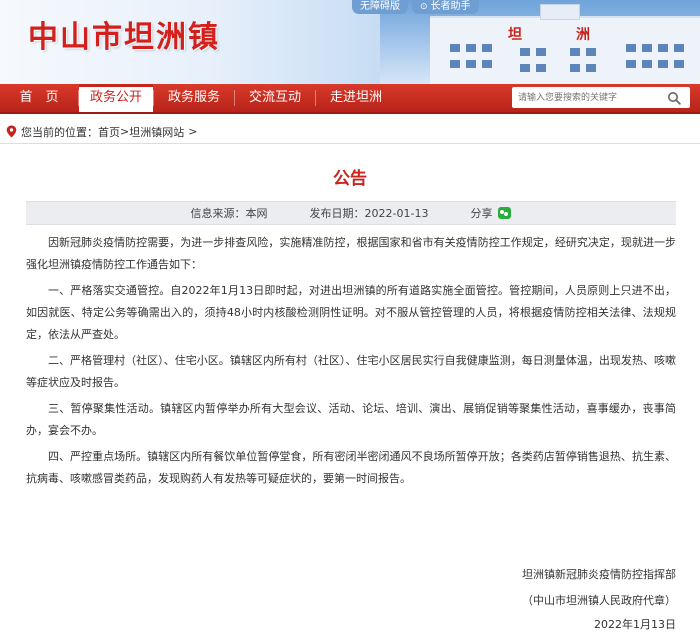  Describe the element at coordinates (369, 213) in the screenshot. I see `article-date: 发布日期：2022-01-13` at that location.